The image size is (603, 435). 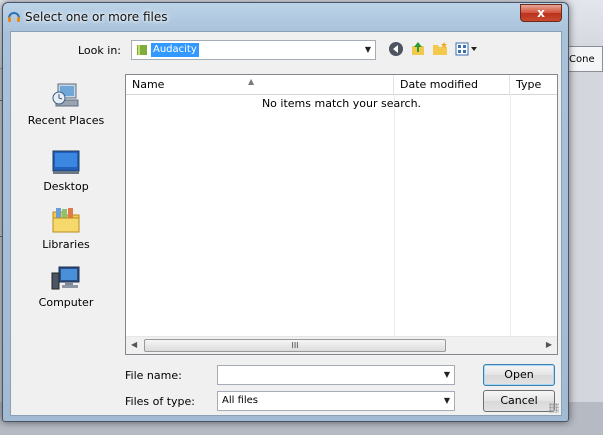 I want to click on look-in-value: Audacity, so click(x=175, y=50).